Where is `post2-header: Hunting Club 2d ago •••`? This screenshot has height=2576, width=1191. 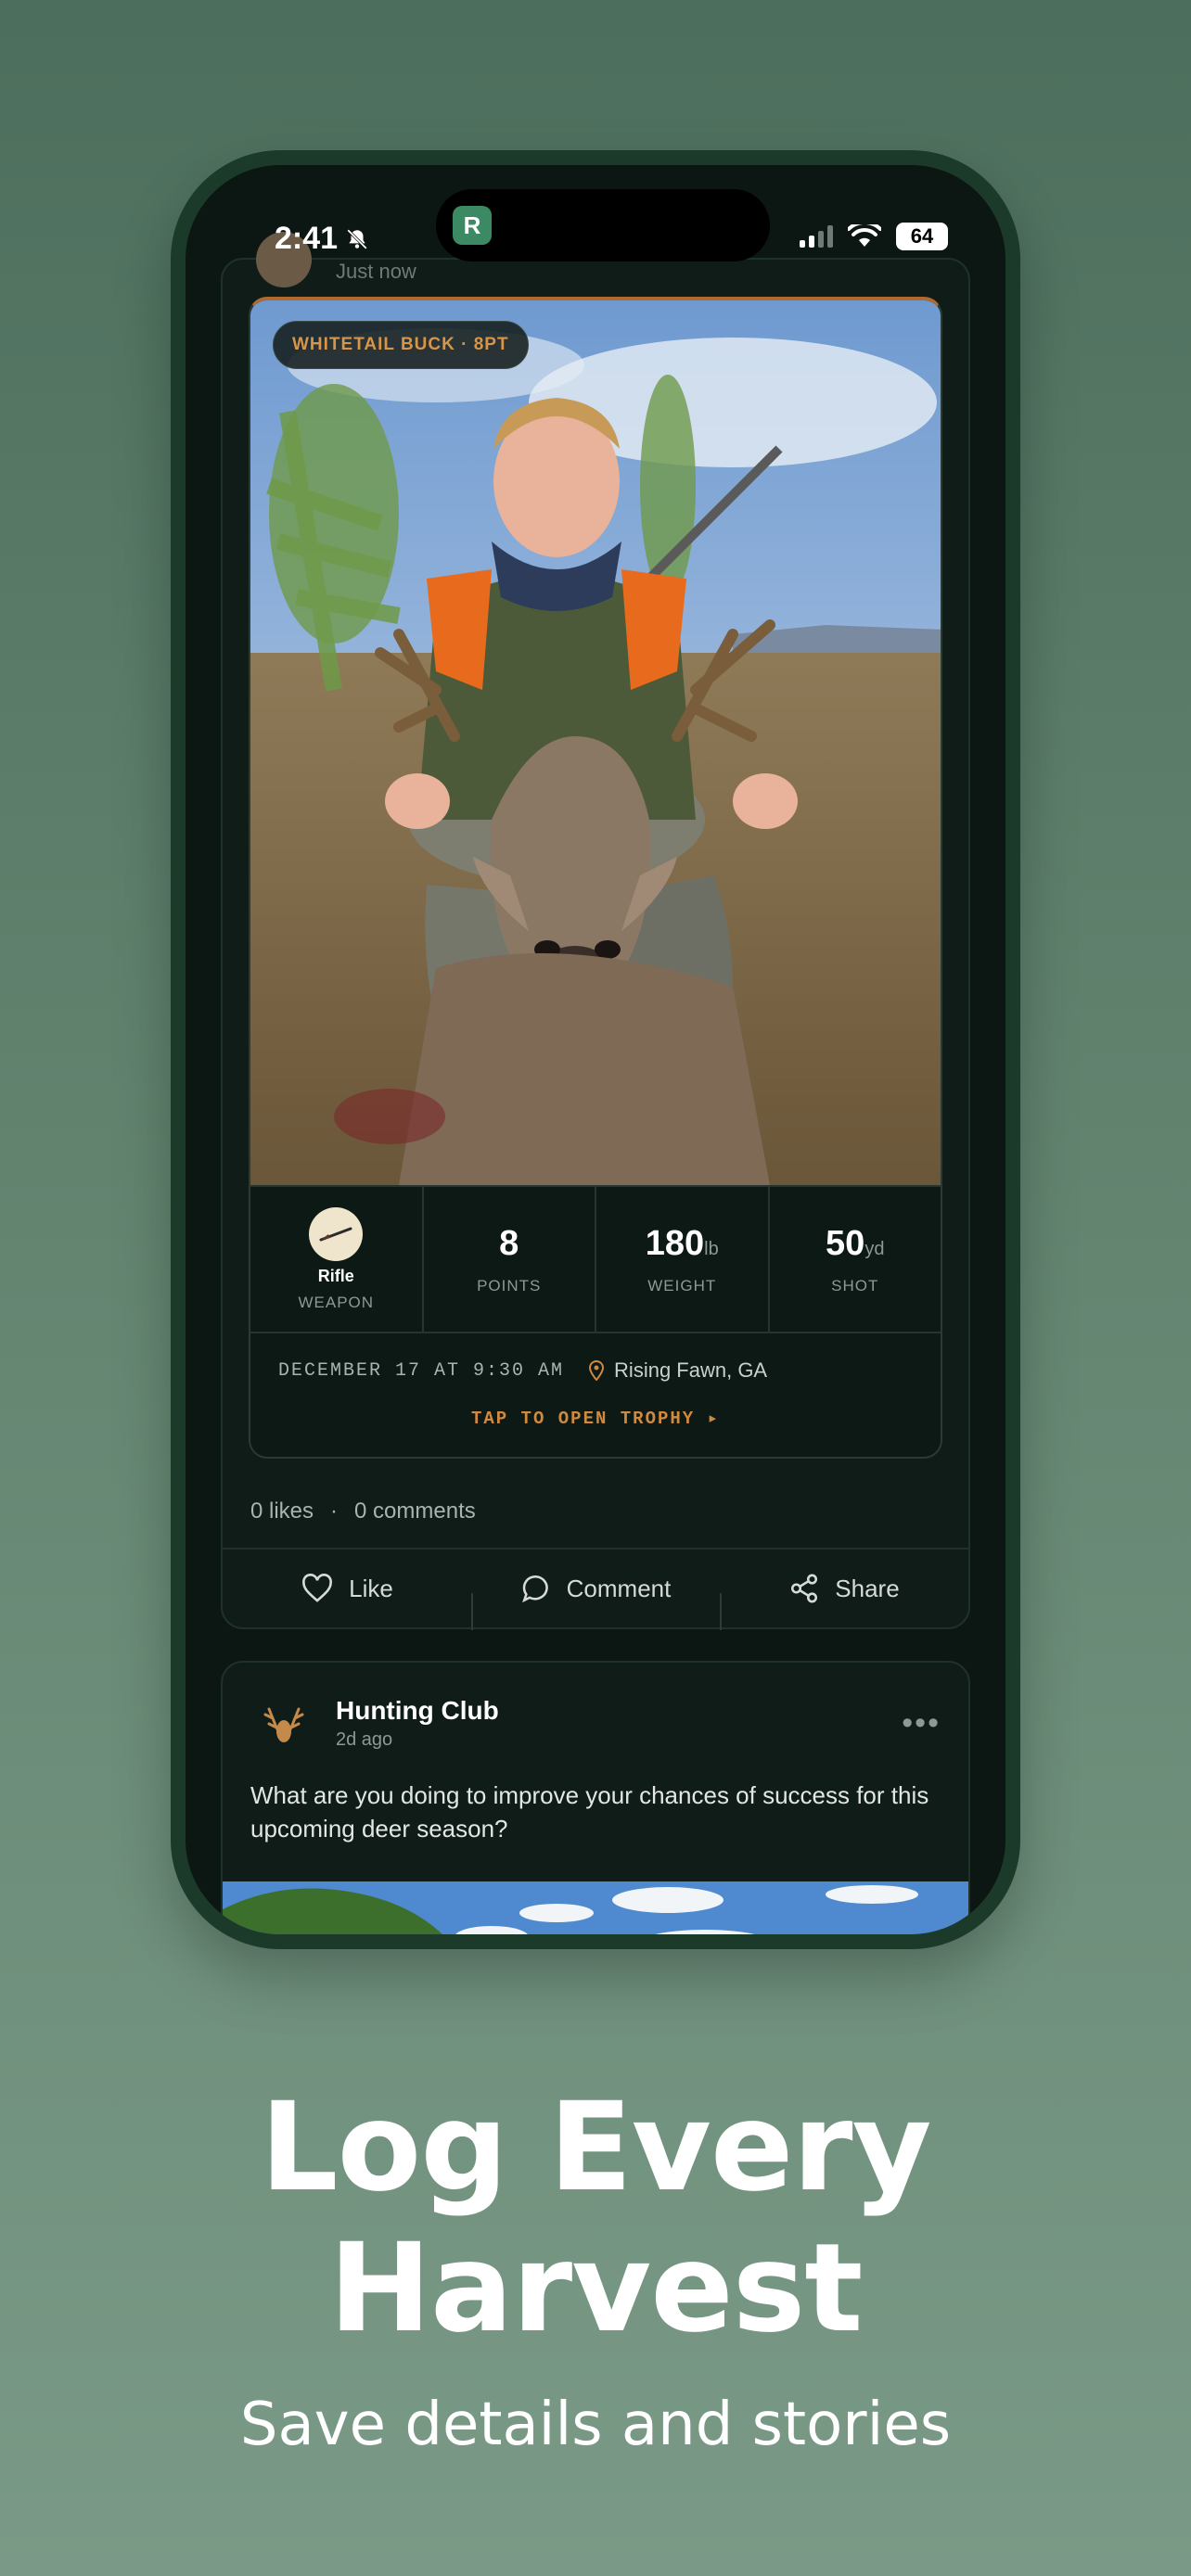 post2-header: Hunting Club 2d ago ••• is located at coordinates (595, 1707).